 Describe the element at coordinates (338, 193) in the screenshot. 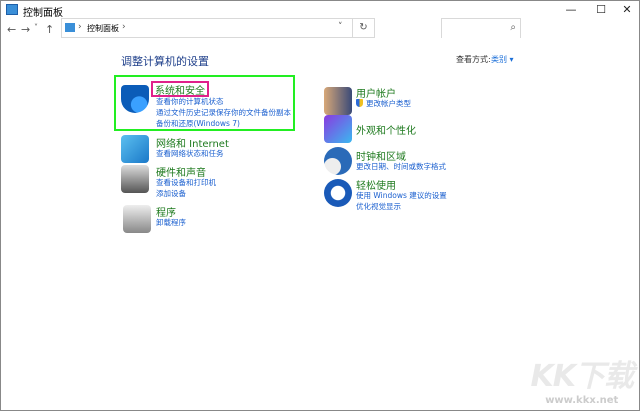

I see `ease-of-access-icon` at that location.